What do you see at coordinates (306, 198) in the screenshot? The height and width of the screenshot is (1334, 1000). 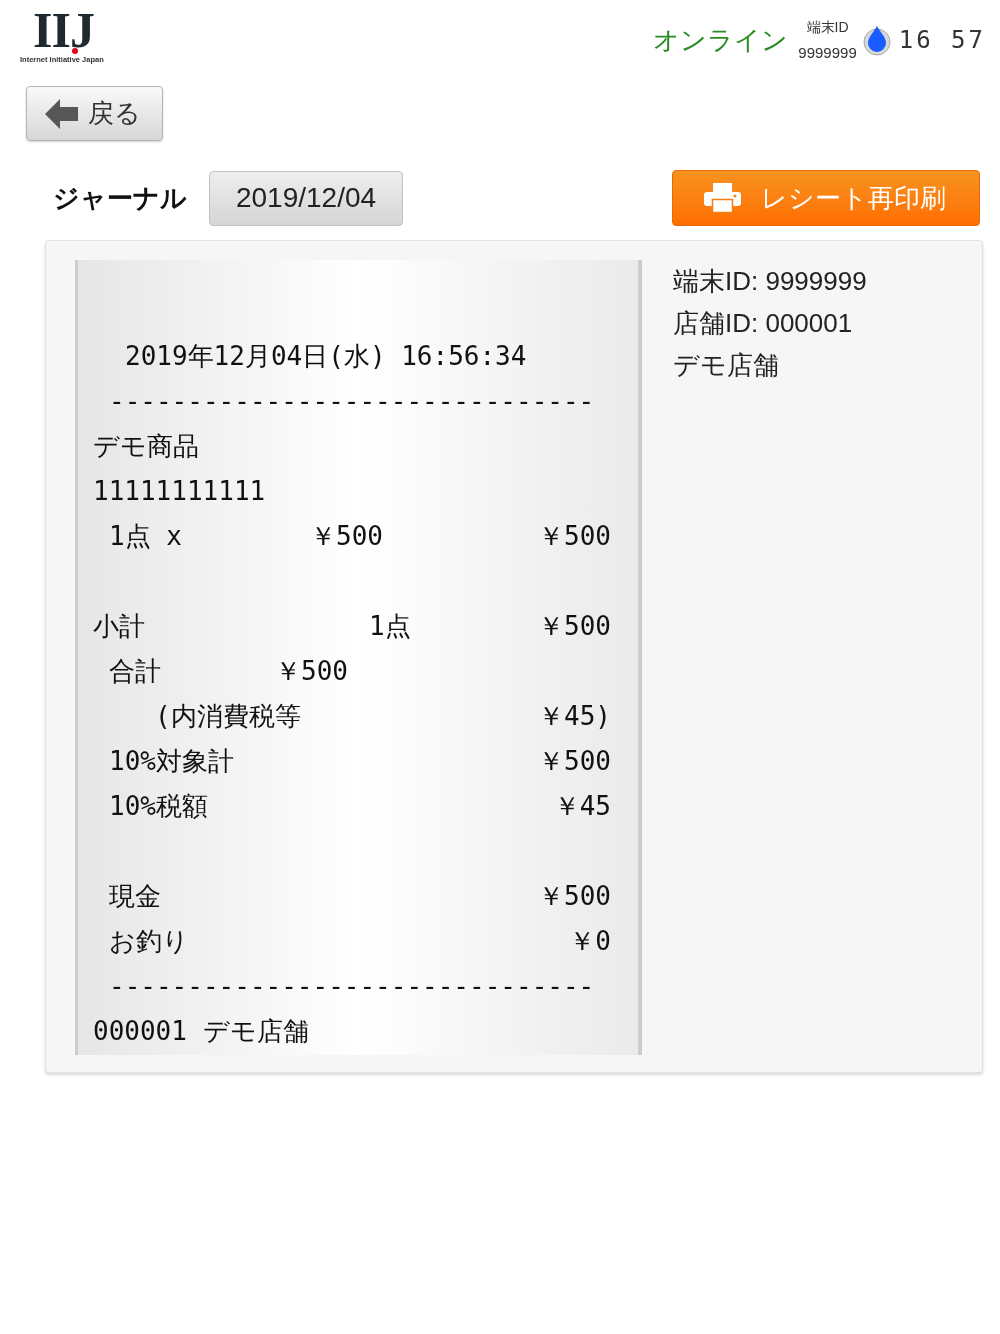 I see `date-field: 2019/12/04` at bounding box center [306, 198].